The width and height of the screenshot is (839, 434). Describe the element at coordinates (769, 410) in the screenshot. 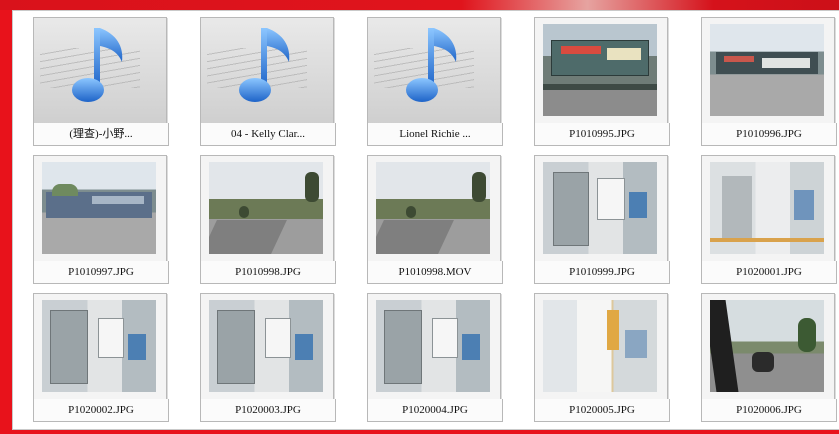

I see `file-name: P1020006.JPG` at that location.